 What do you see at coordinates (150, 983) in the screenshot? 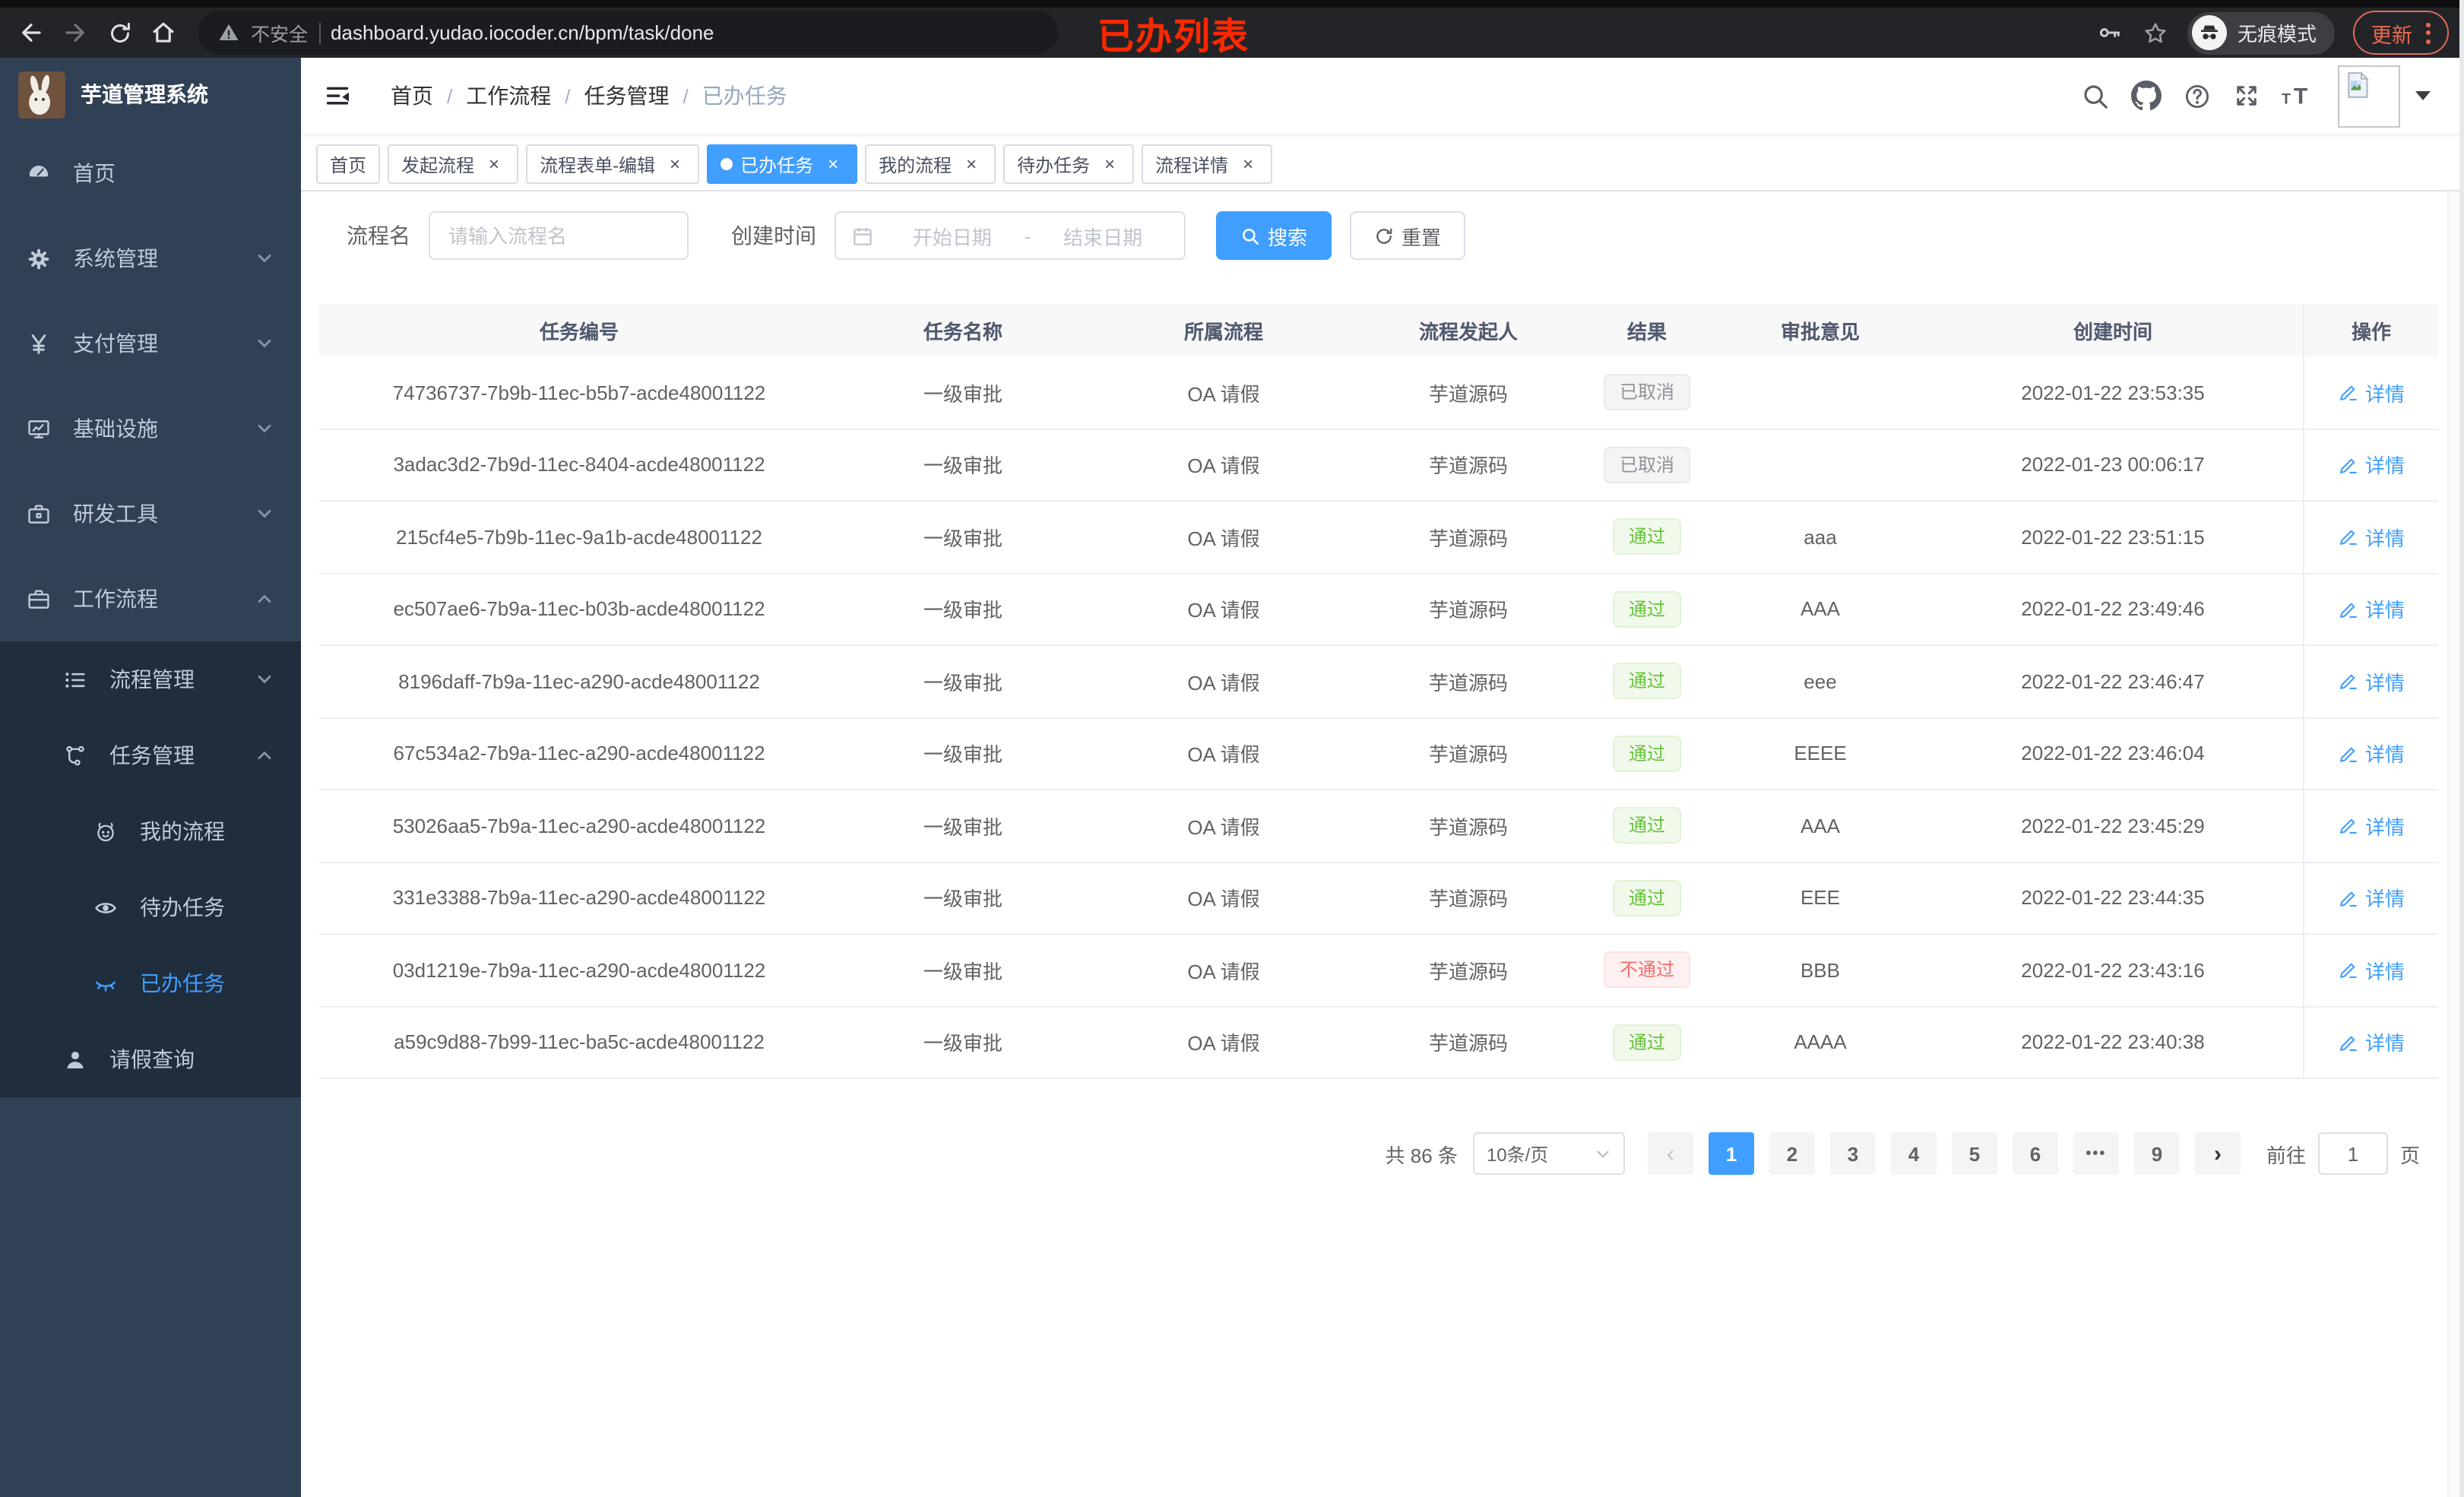
I see `sidebar-item-done-tasks: 已办任务` at bounding box center [150, 983].